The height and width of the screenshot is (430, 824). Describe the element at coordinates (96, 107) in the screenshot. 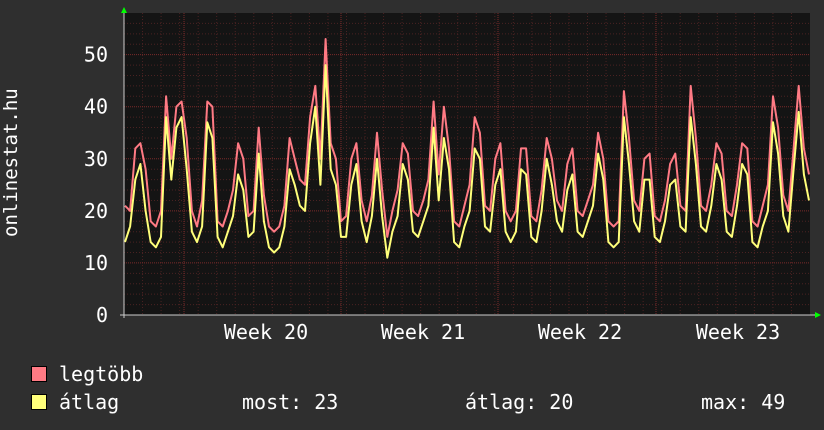

I see `y-tick-label: 40` at that location.